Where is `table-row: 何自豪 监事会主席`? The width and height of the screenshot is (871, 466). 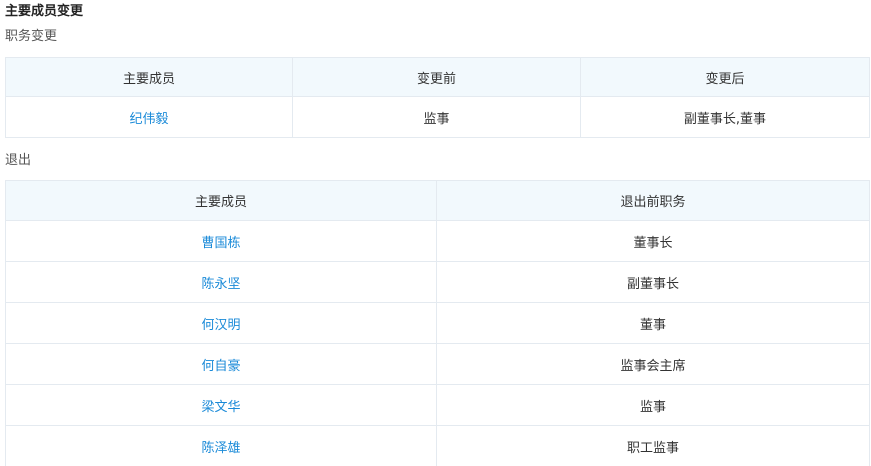
table-row: 何自豪 监事会主席 is located at coordinates (437, 364).